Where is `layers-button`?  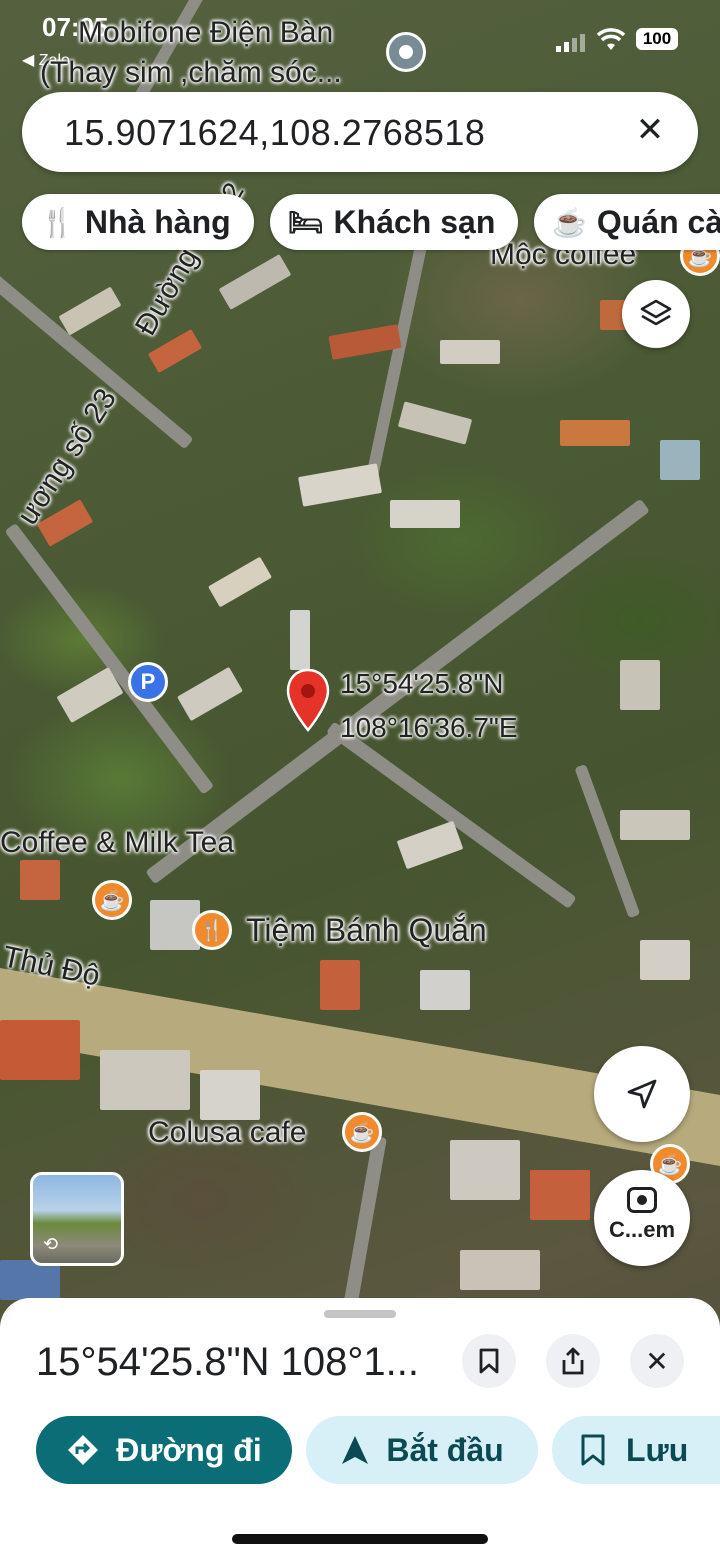 layers-button is located at coordinates (656, 314).